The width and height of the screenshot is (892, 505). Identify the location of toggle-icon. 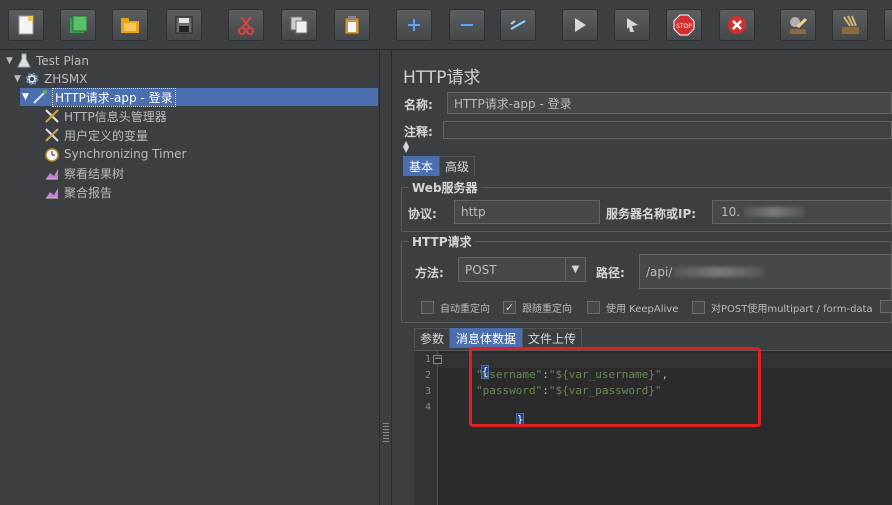
(518, 25).